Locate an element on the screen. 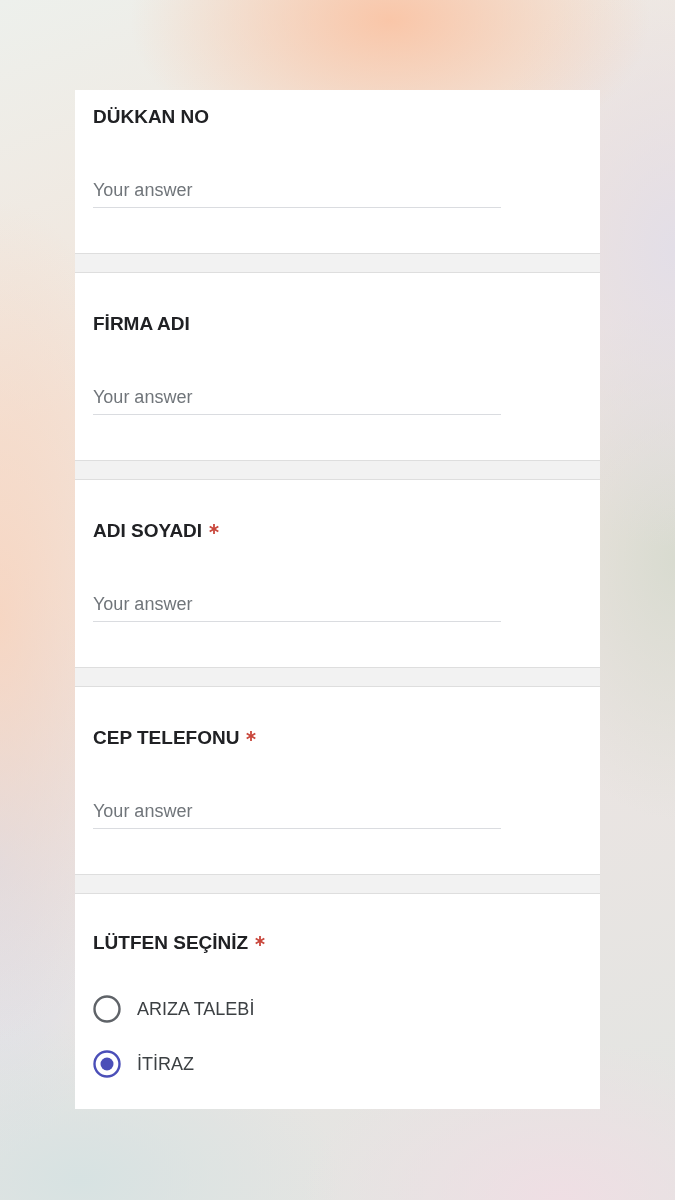 This screenshot has width=675, height=1200. radio-option: ARIZA TALEBİ is located at coordinates (174, 1009).